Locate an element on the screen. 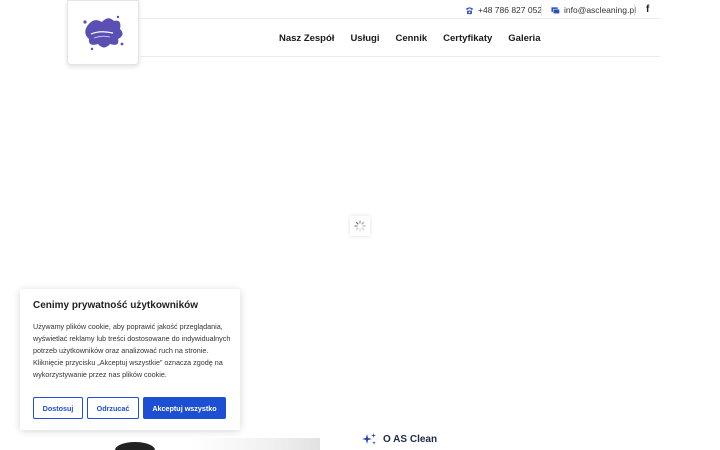  about-title: O AS Clean is located at coordinates (410, 439).